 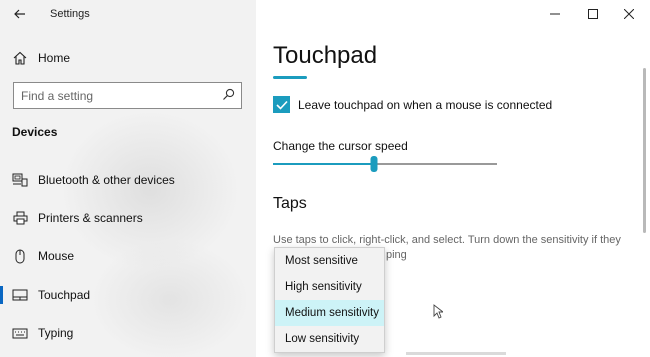 I want to click on minimize-button, so click(x=555, y=14).